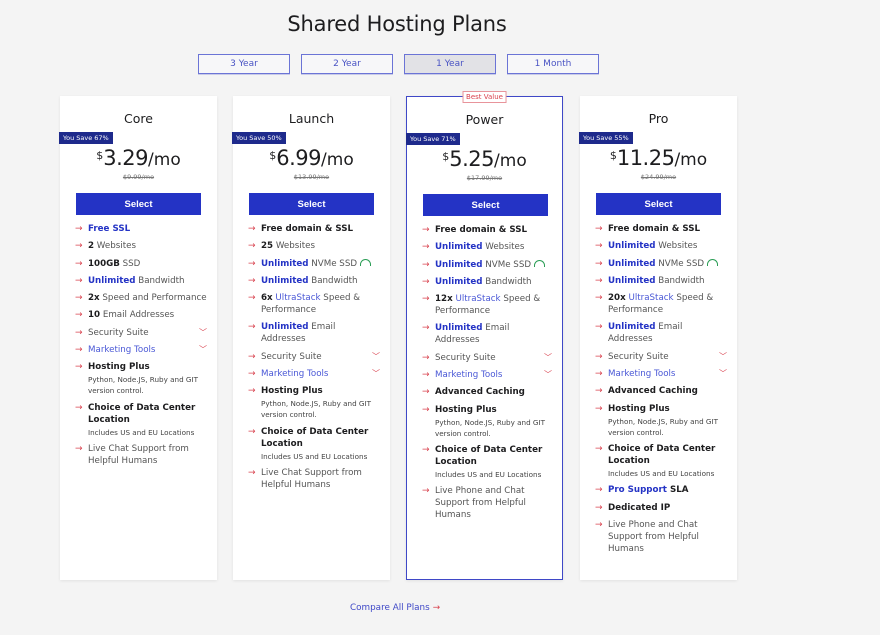 Image resolution: width=880 pixels, height=635 pixels. What do you see at coordinates (487, 247) in the screenshot?
I see `feature-item: → Unlimited Websites` at bounding box center [487, 247].